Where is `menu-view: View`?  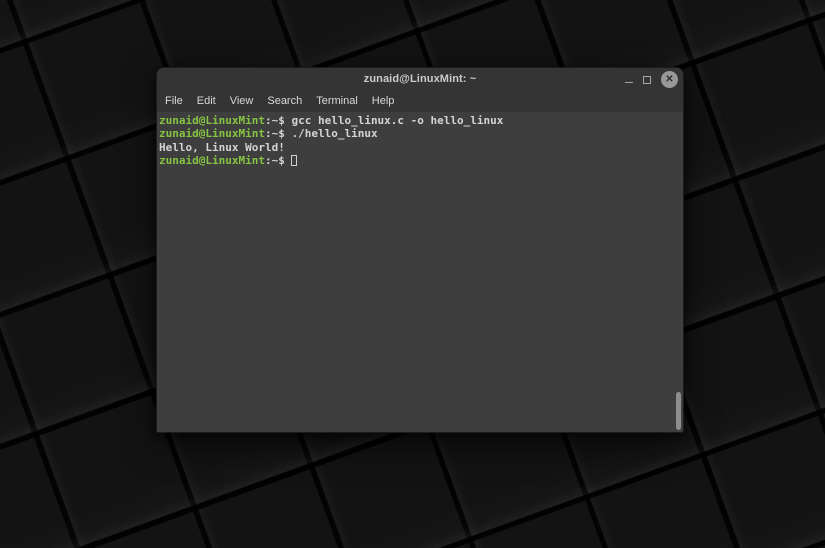 menu-view: View is located at coordinates (242, 101).